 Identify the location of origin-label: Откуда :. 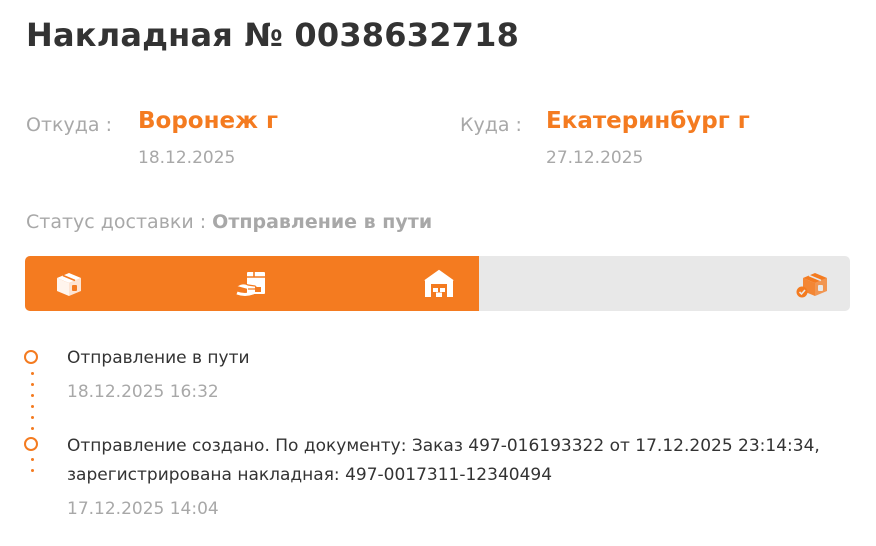
(69, 125).